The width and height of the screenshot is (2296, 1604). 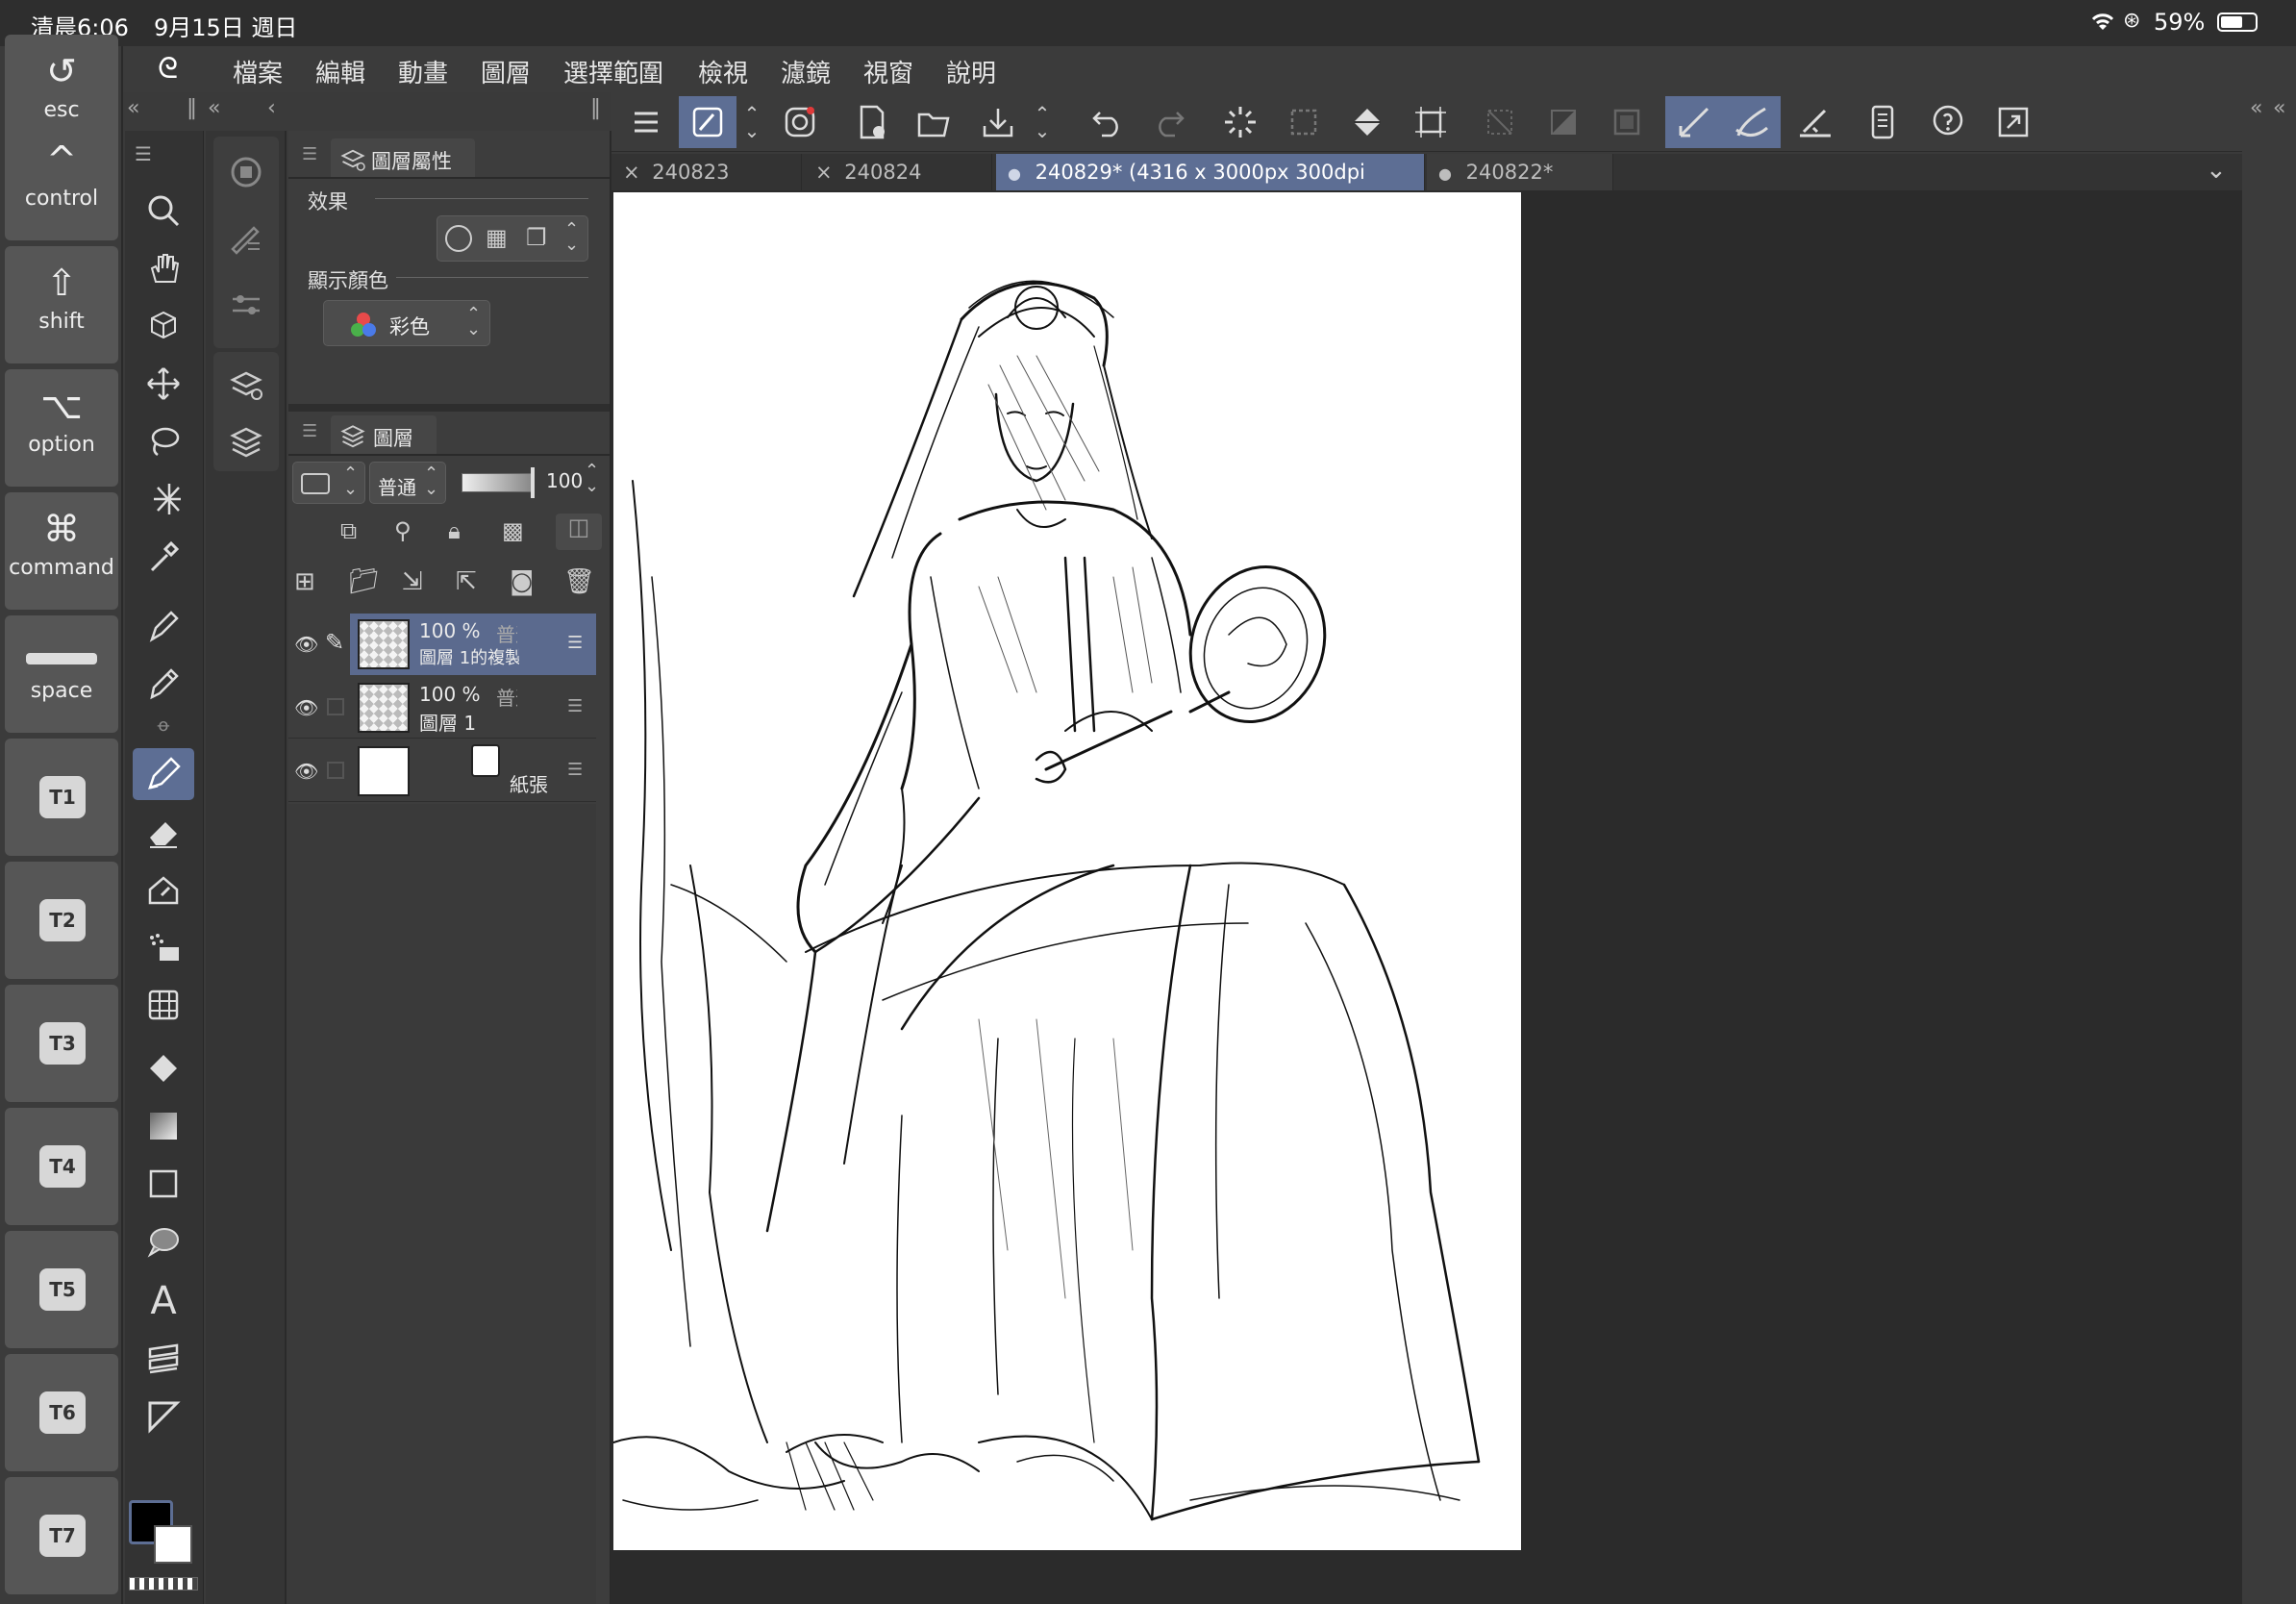 What do you see at coordinates (888, 71) in the screenshot?
I see `menu-window: 視窗` at bounding box center [888, 71].